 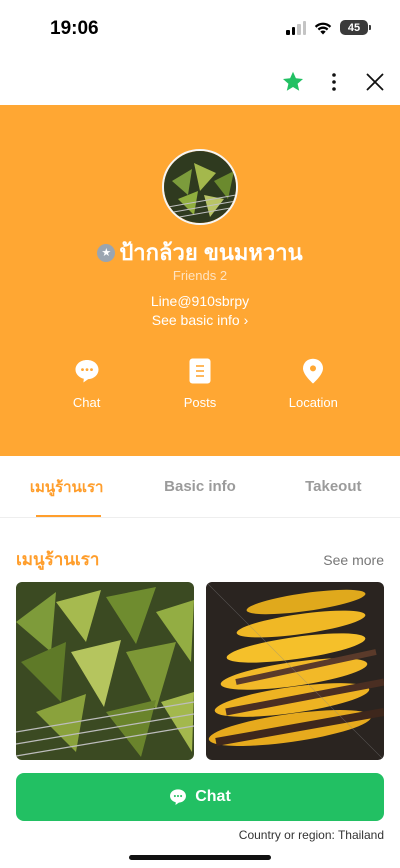 What do you see at coordinates (66, 486) in the screenshot?
I see `tab-menu: เมนูร้านเรา` at bounding box center [66, 486].